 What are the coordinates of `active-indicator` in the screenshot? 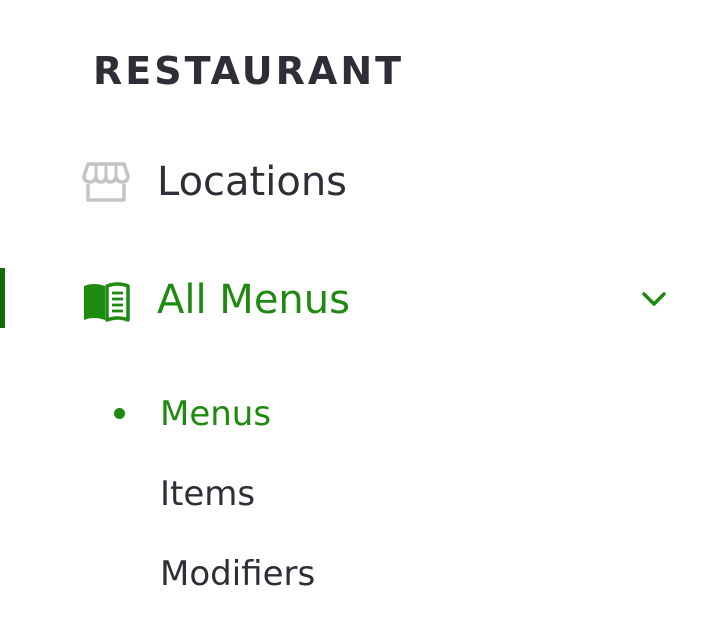 It's located at (2, 298).